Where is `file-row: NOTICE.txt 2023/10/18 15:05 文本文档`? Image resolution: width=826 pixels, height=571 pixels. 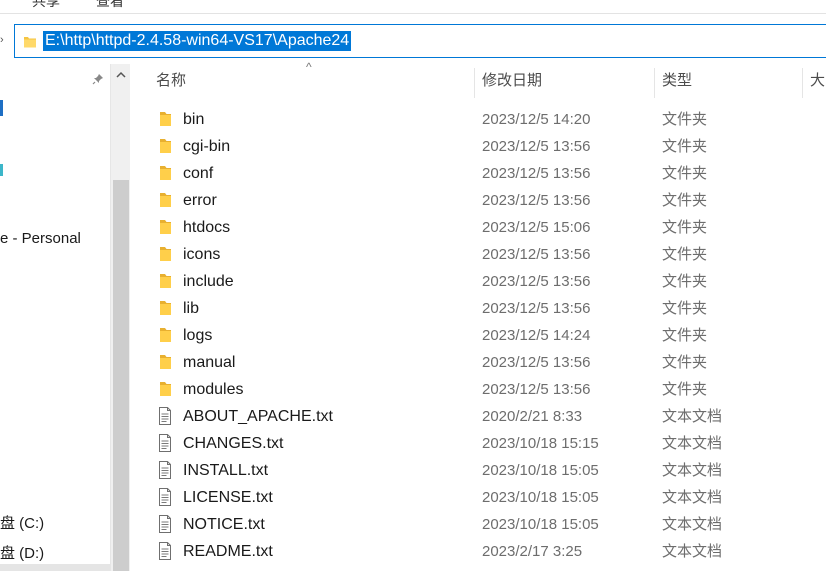 file-row: NOTICE.txt 2023/10/18 15:05 文本文档 is located at coordinates (478, 524).